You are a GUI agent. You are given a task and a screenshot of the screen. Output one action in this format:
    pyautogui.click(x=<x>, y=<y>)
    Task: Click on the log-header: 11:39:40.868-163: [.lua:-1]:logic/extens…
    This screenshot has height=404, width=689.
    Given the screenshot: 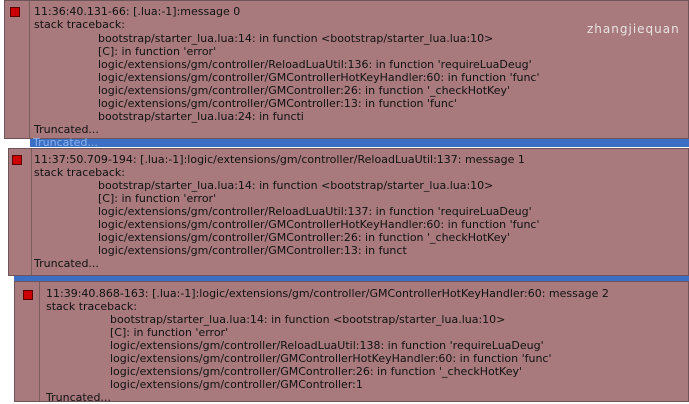 What is the action you would take?
    pyautogui.click(x=327, y=293)
    